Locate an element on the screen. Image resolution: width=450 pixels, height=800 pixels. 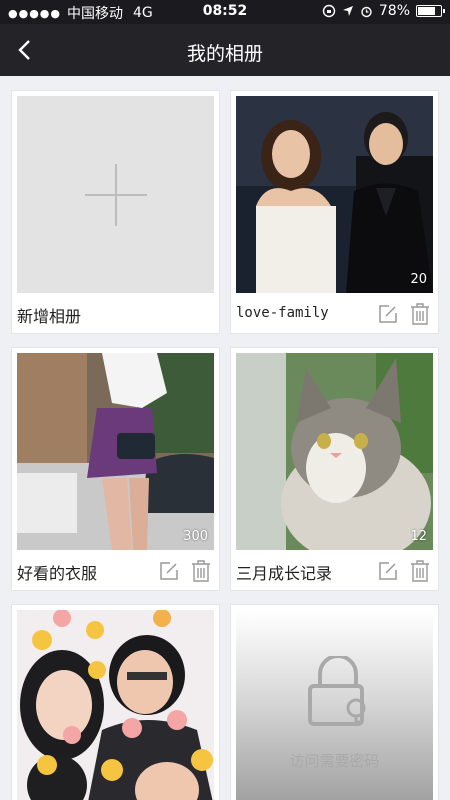
couple-photo is located at coordinates (334, 194).